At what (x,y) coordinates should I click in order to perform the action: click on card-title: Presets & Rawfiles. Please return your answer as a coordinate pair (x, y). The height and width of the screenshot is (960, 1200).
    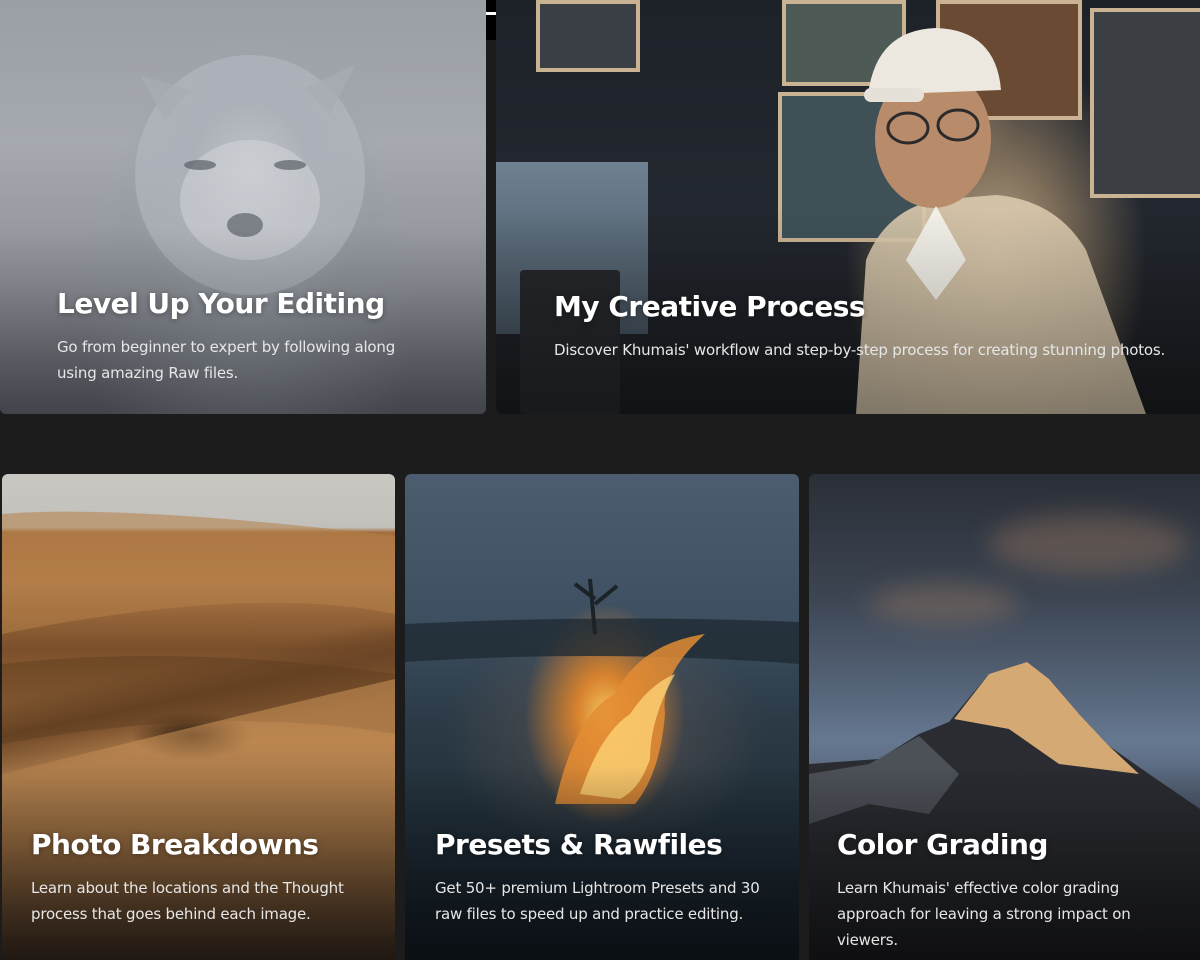
    Looking at the image, I should click on (579, 844).